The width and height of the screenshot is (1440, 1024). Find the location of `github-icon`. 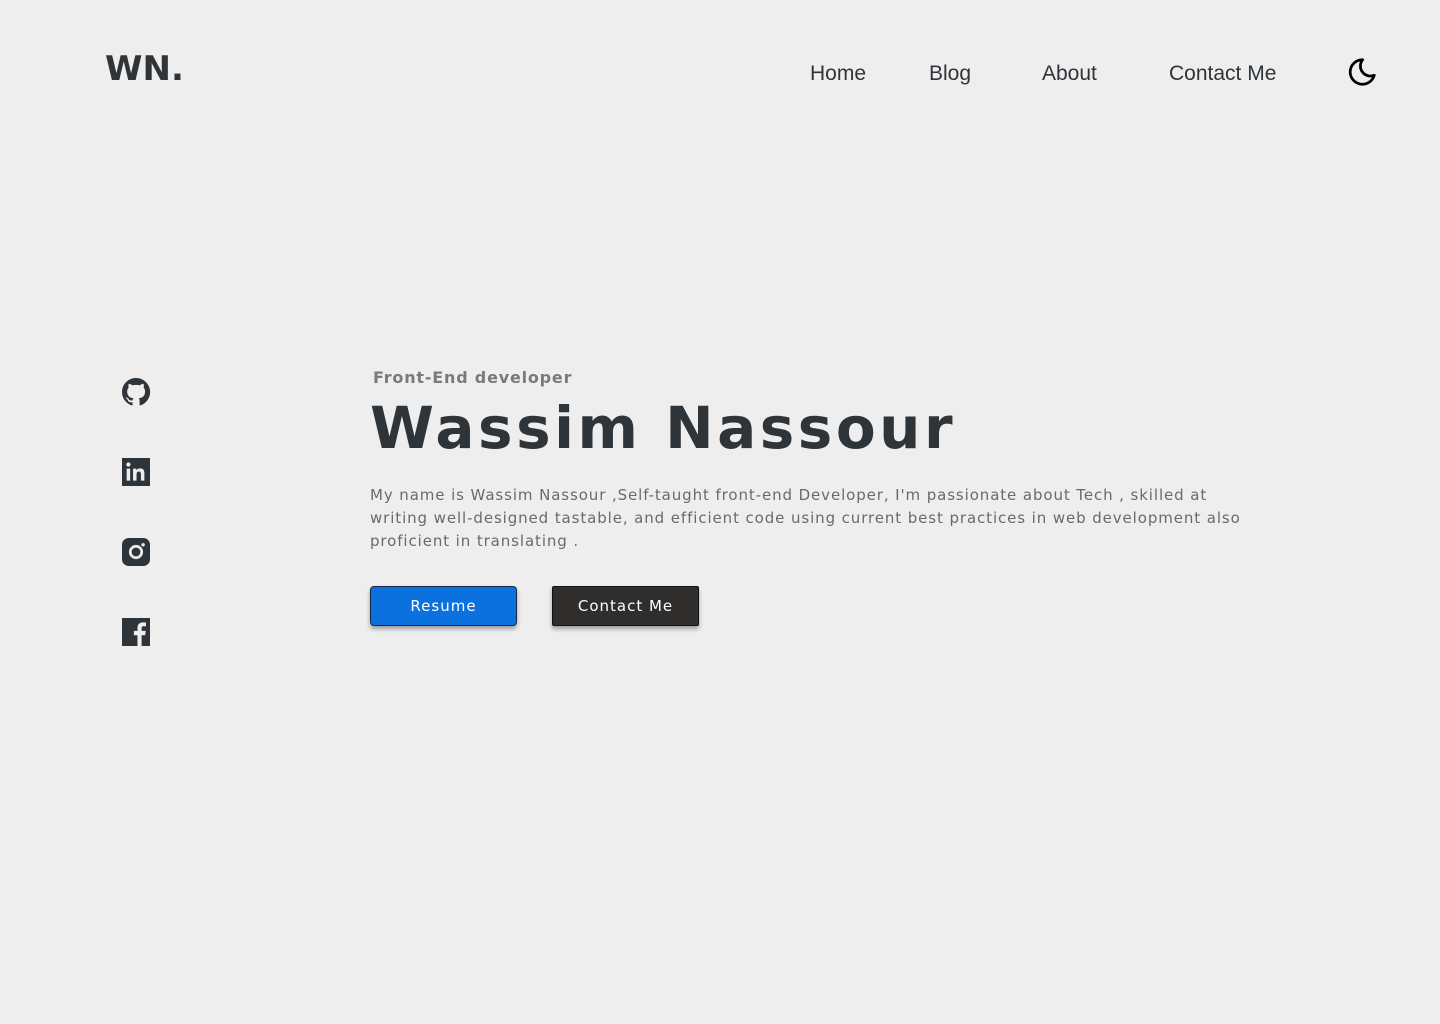

github-icon is located at coordinates (136, 392).